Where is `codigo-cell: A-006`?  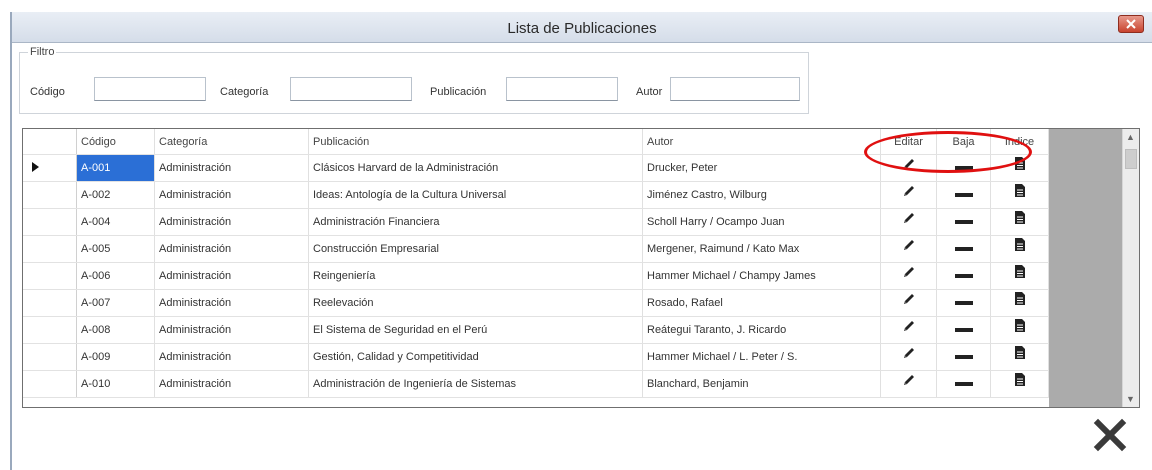 codigo-cell: A-006 is located at coordinates (116, 276).